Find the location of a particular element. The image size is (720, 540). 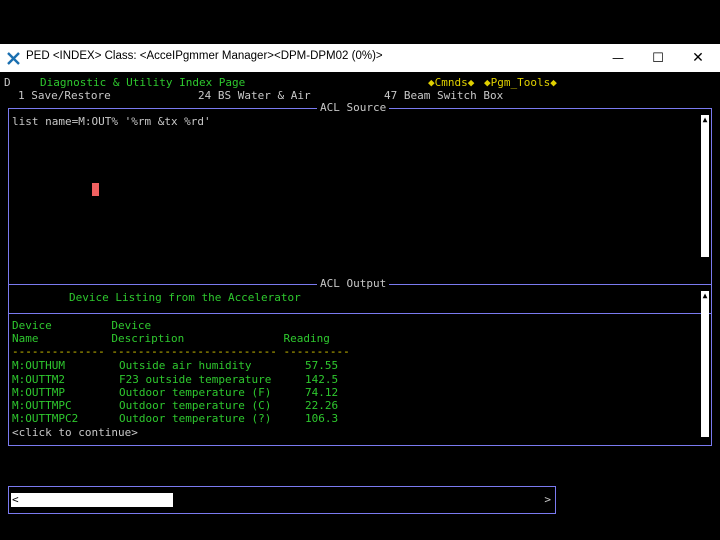

minimize-button: — is located at coordinates (618, 58).